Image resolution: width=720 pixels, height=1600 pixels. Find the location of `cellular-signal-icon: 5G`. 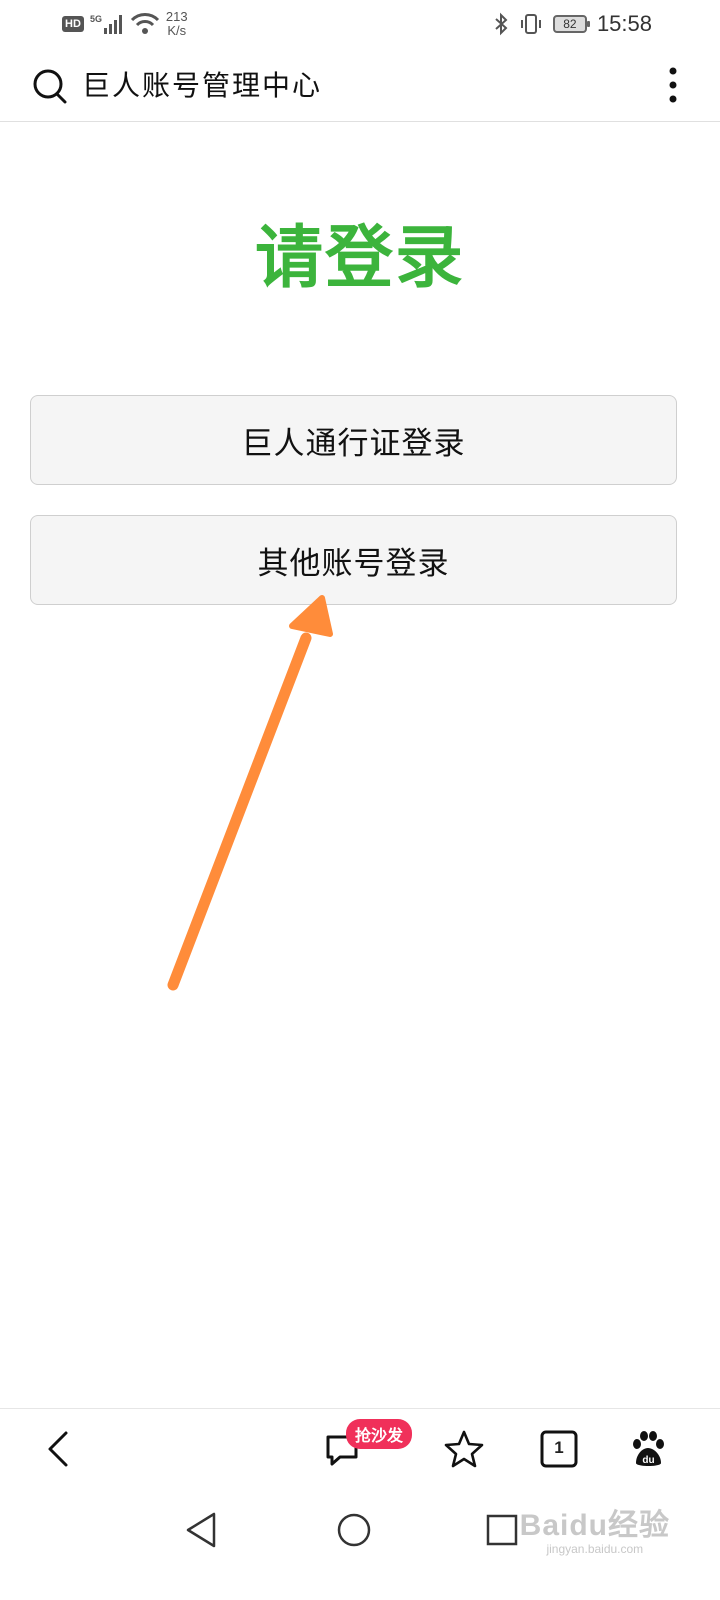

cellular-signal-icon: 5G is located at coordinates (106, 24).